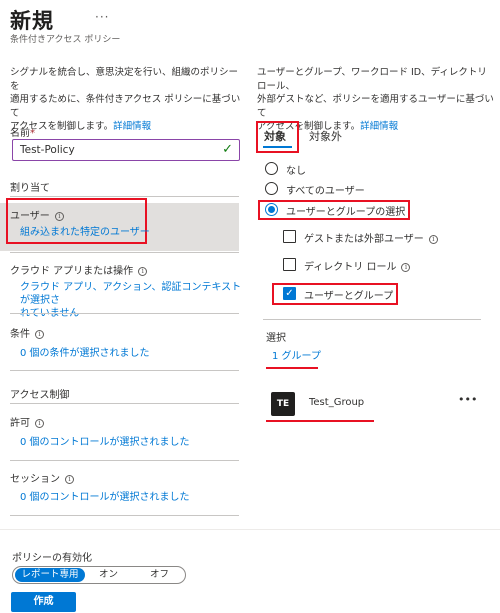  What do you see at coordinates (132, 126) in the screenshot?
I see `learn-more-link-left: 詳細情報` at bounding box center [132, 126].